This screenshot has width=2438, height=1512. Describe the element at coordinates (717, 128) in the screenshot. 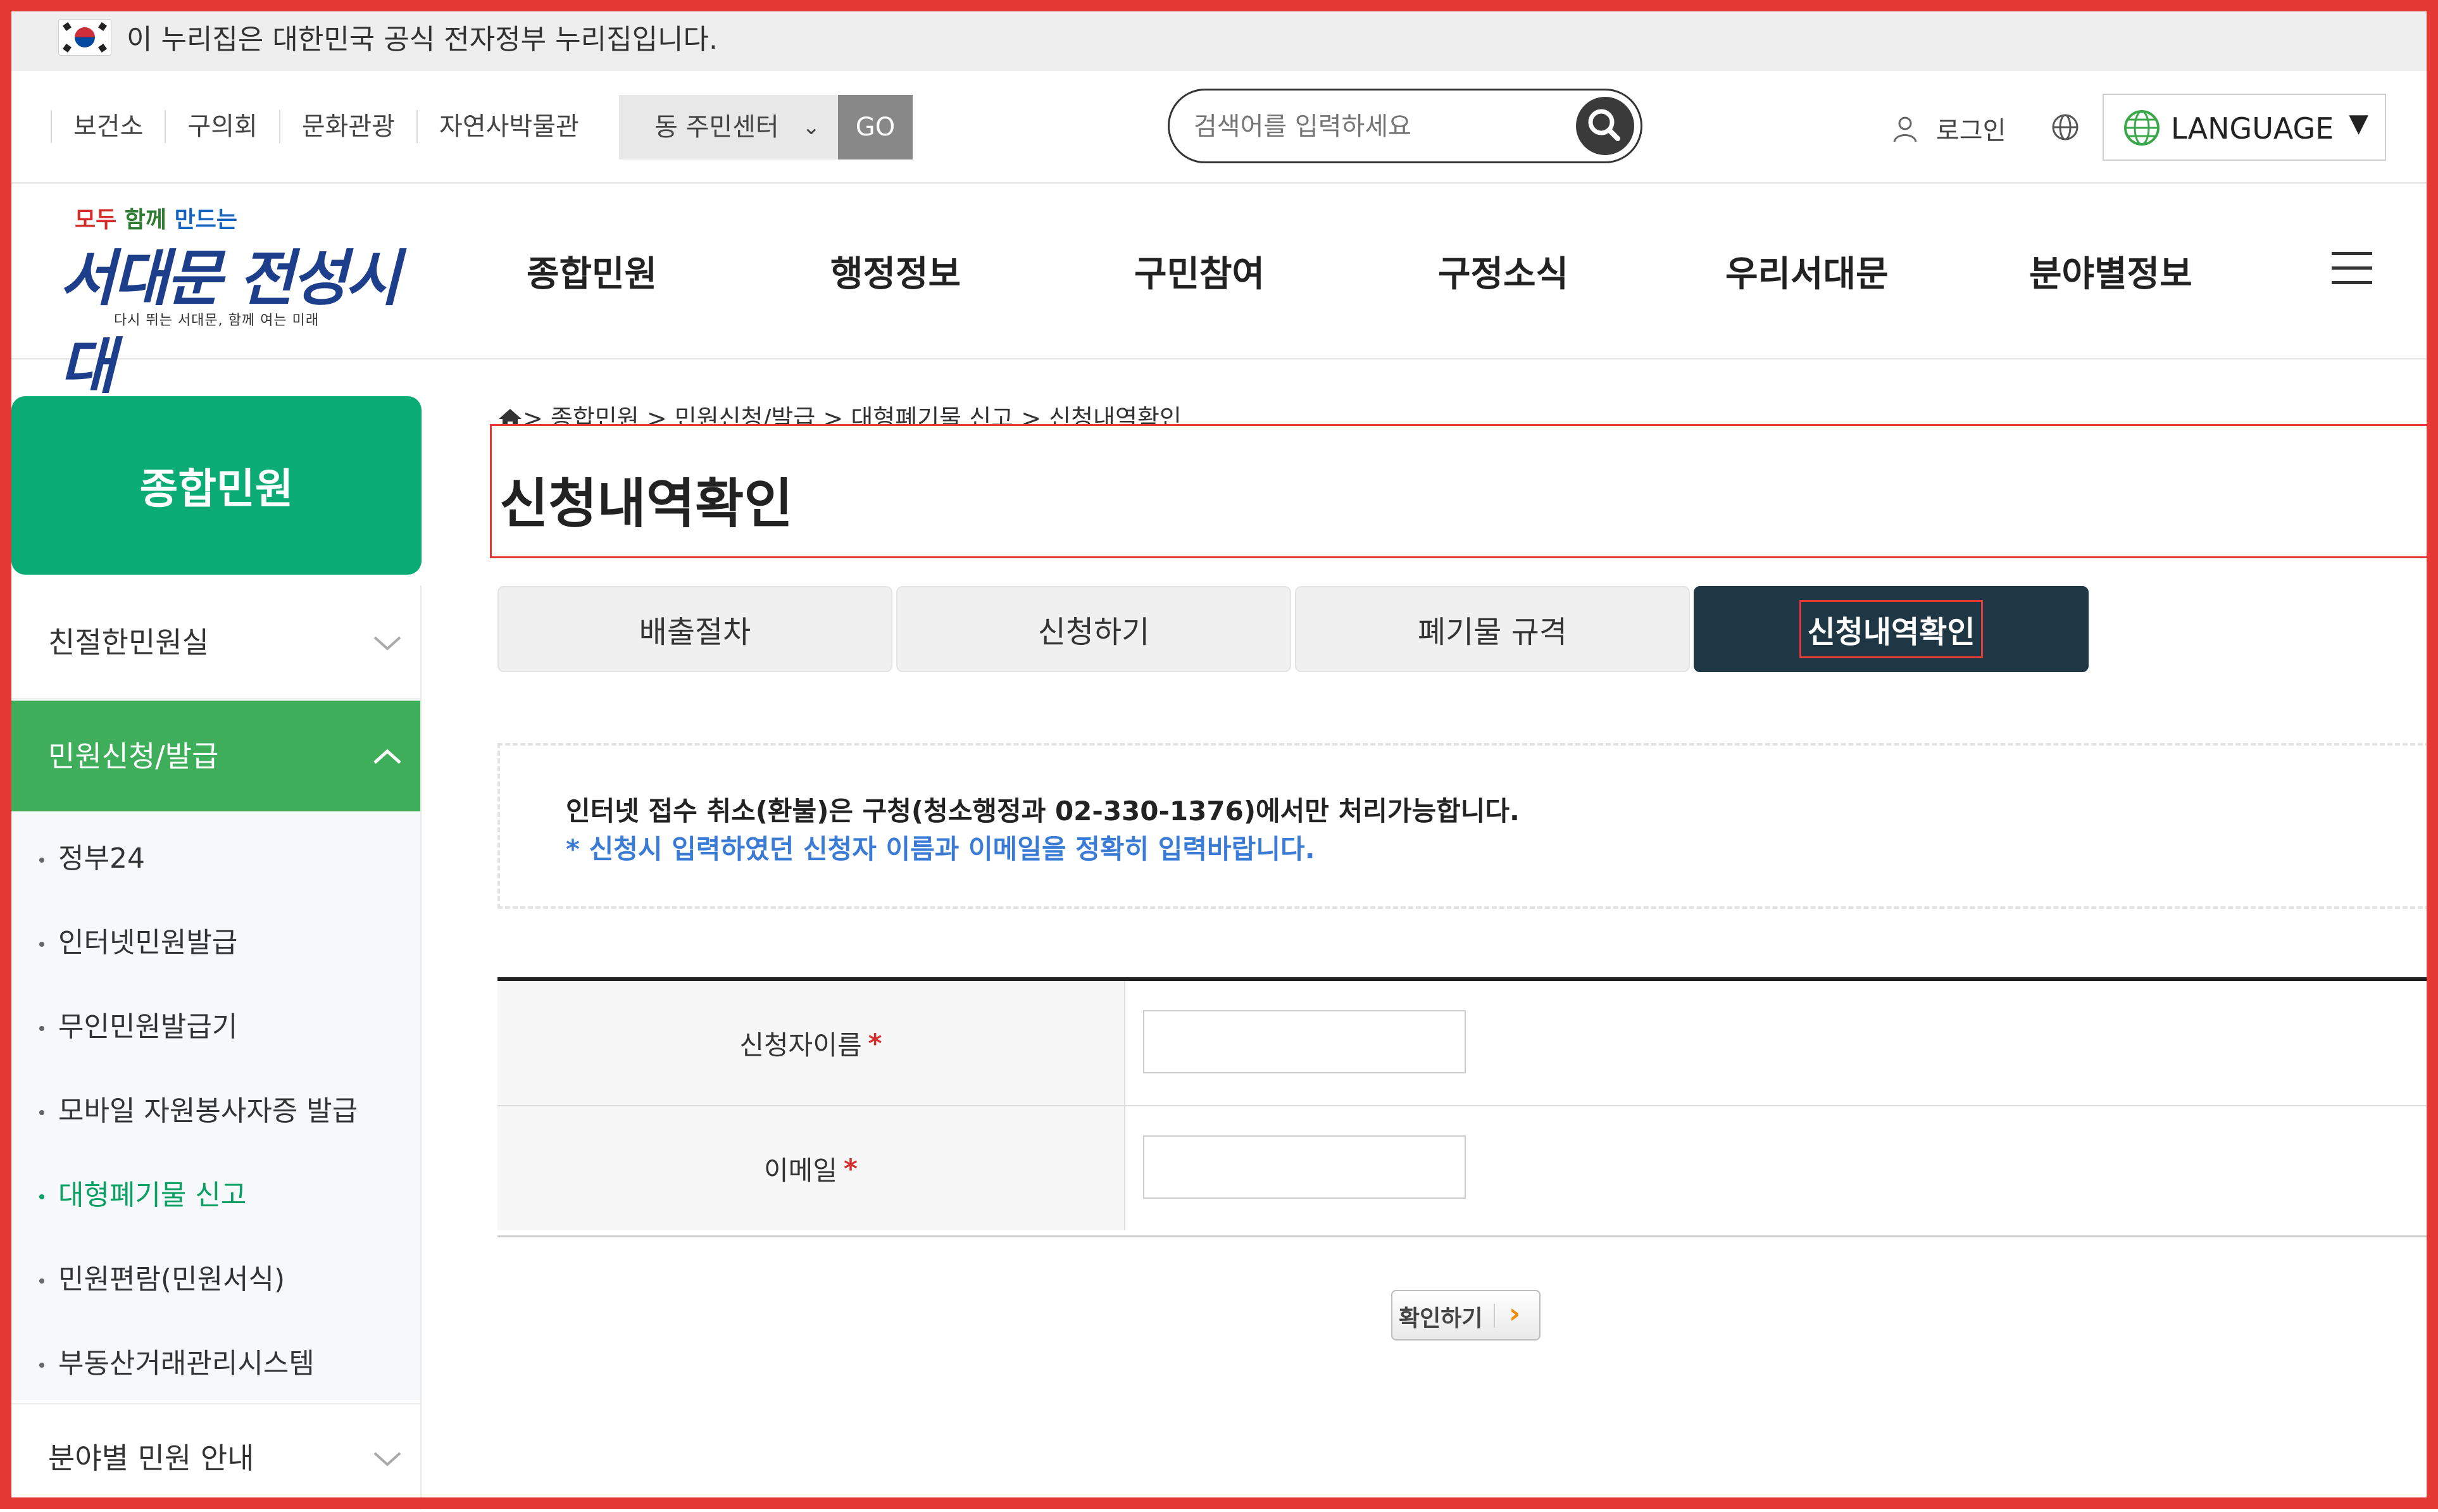

I see `community-center-select-value: 동 주민센터` at that location.